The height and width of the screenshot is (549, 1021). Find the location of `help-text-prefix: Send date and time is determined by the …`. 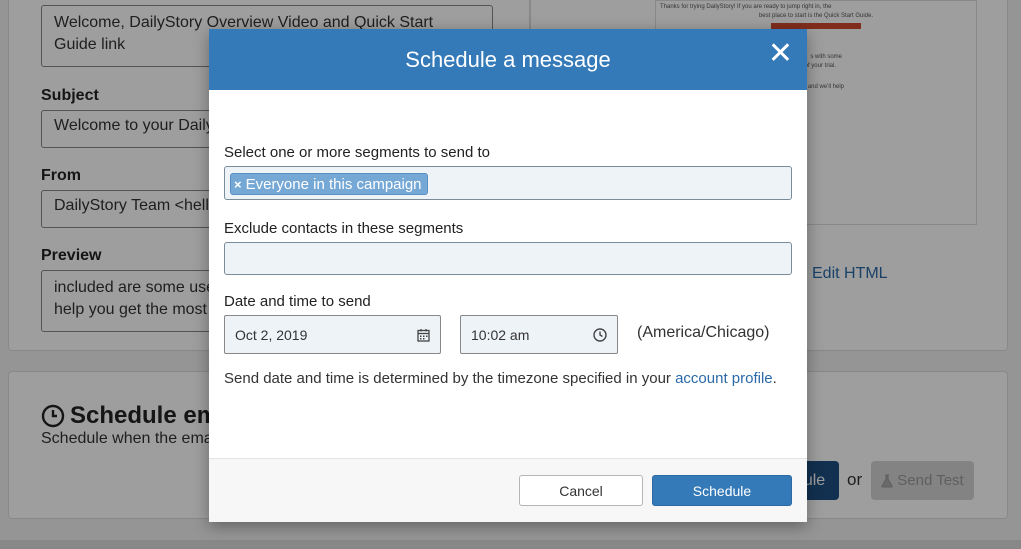

help-text-prefix: Send date and time is determined by the … is located at coordinates (450, 378).